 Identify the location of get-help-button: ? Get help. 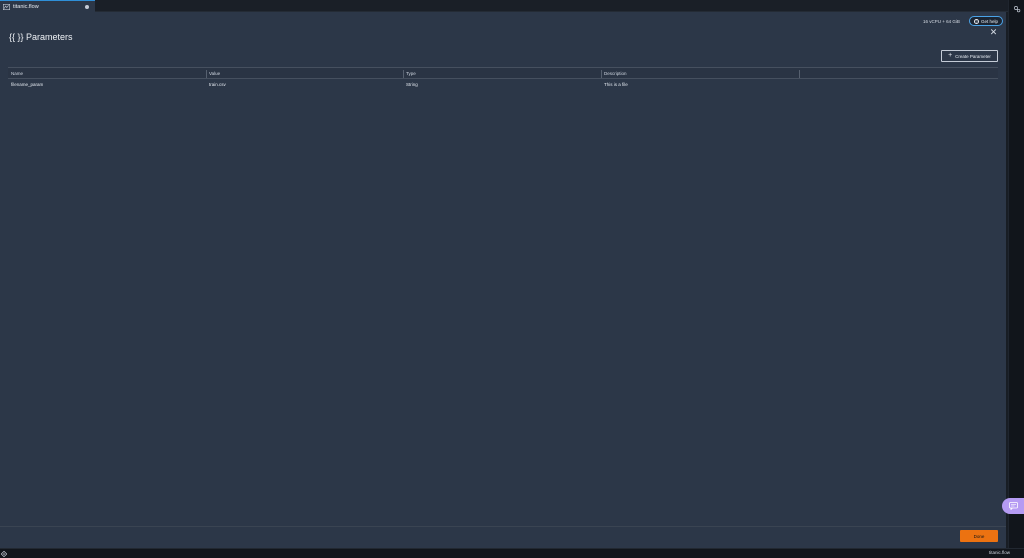
(986, 21).